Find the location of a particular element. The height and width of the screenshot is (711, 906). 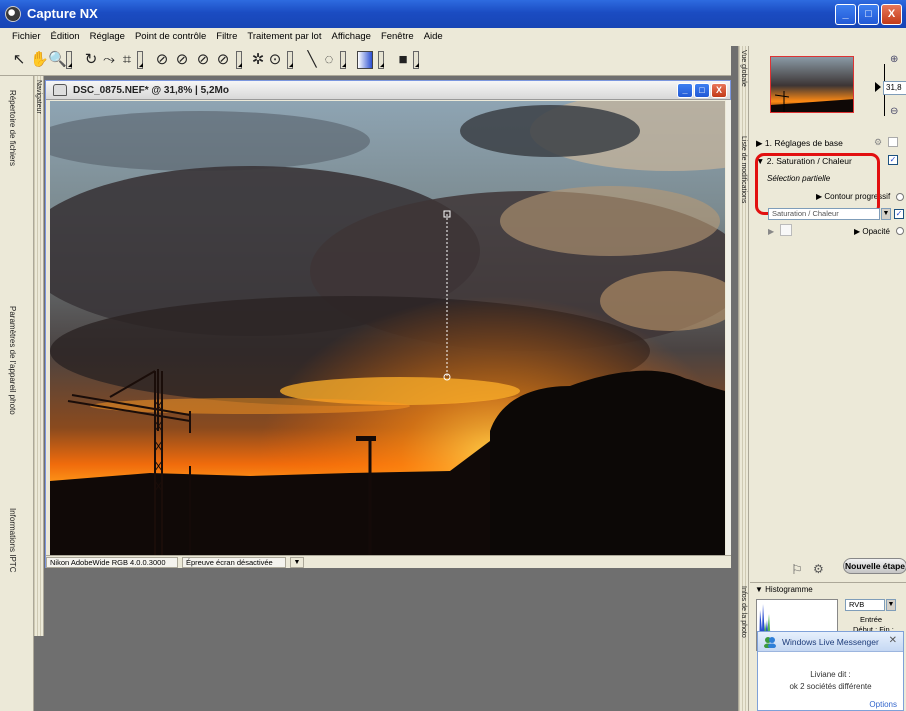

step-1-tools-icon: ⚙ is located at coordinates (878, 142).